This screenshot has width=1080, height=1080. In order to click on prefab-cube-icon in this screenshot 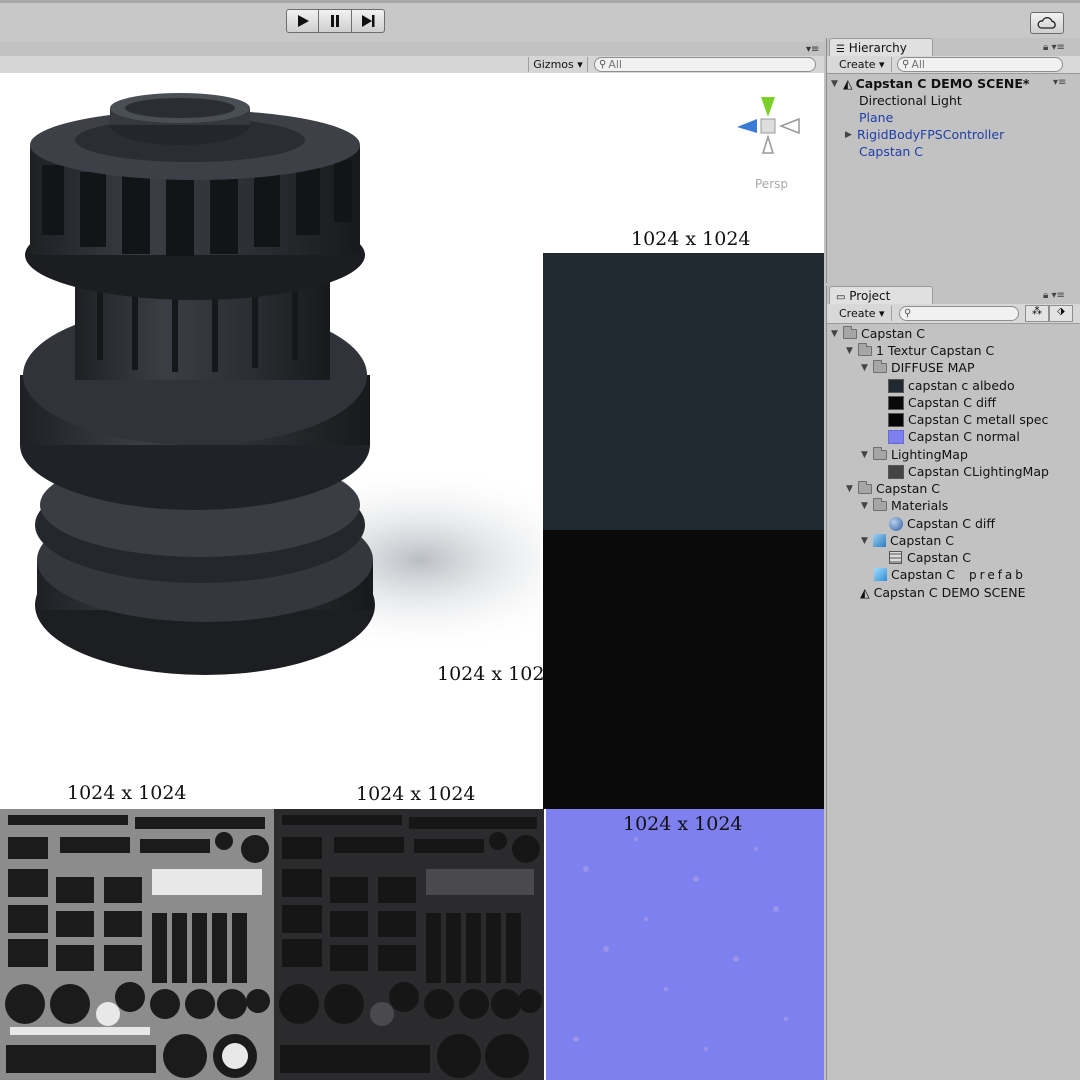, I will do `click(880, 574)`.